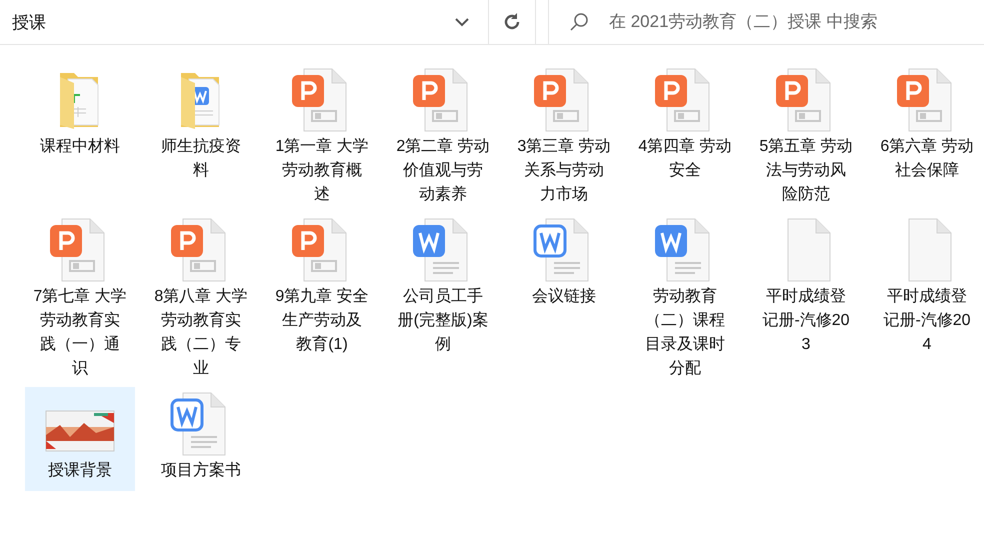 This screenshot has height=546, width=984. I want to click on search-field: 在 2021劳动教育（二）授课 中搜索, so click(795, 22).